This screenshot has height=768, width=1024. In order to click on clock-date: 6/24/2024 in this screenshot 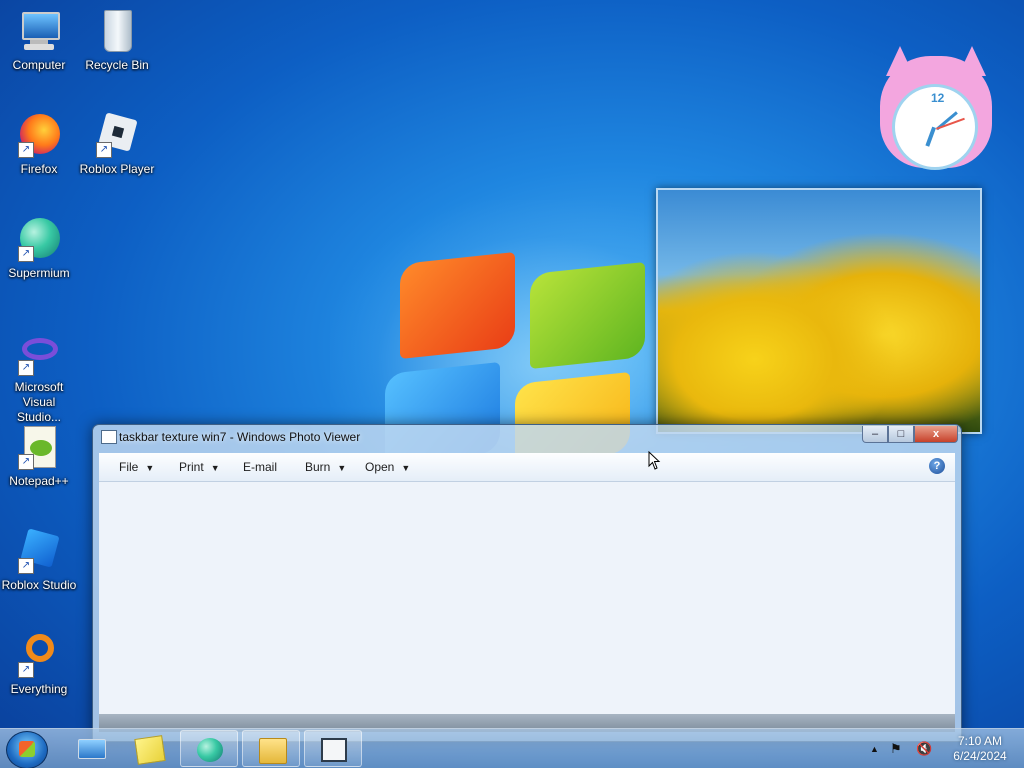, I will do `click(980, 756)`.